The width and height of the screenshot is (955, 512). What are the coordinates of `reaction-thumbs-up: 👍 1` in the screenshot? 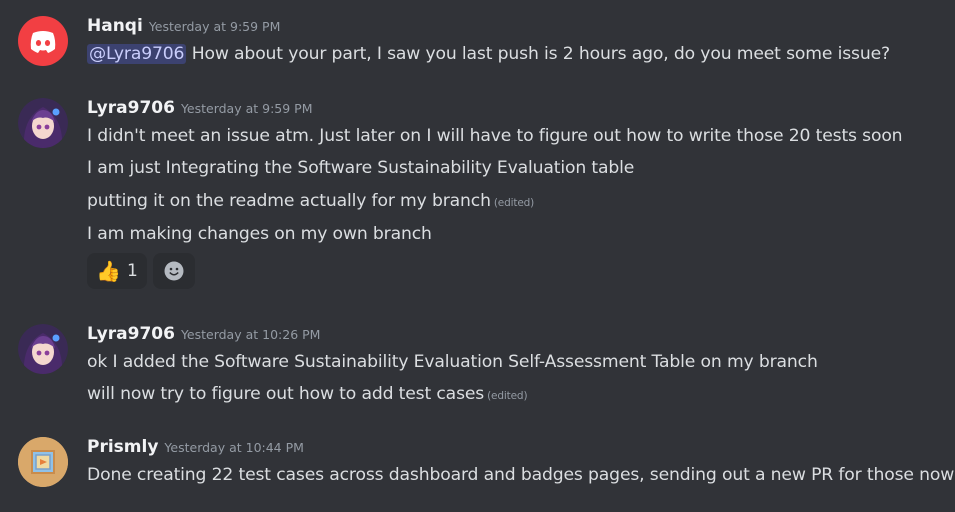 It's located at (117, 271).